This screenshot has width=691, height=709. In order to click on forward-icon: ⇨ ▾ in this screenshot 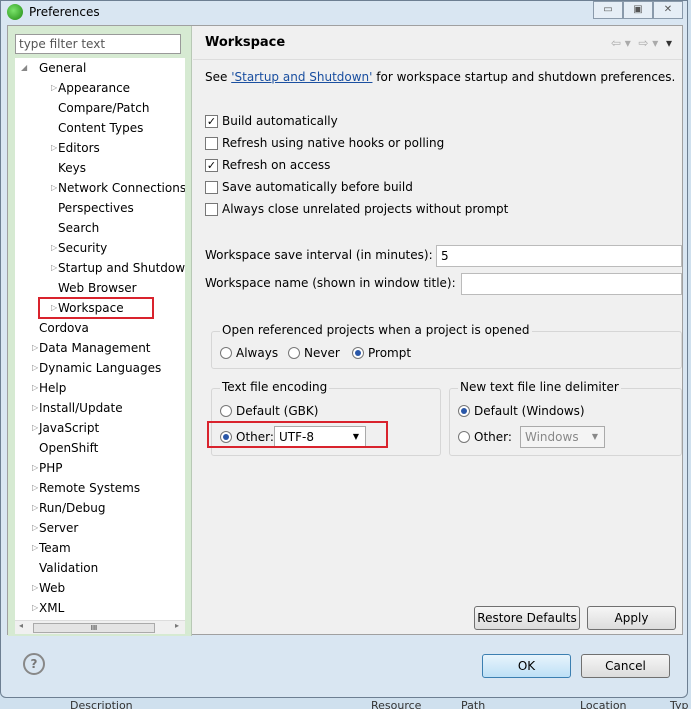, I will do `click(648, 43)`.